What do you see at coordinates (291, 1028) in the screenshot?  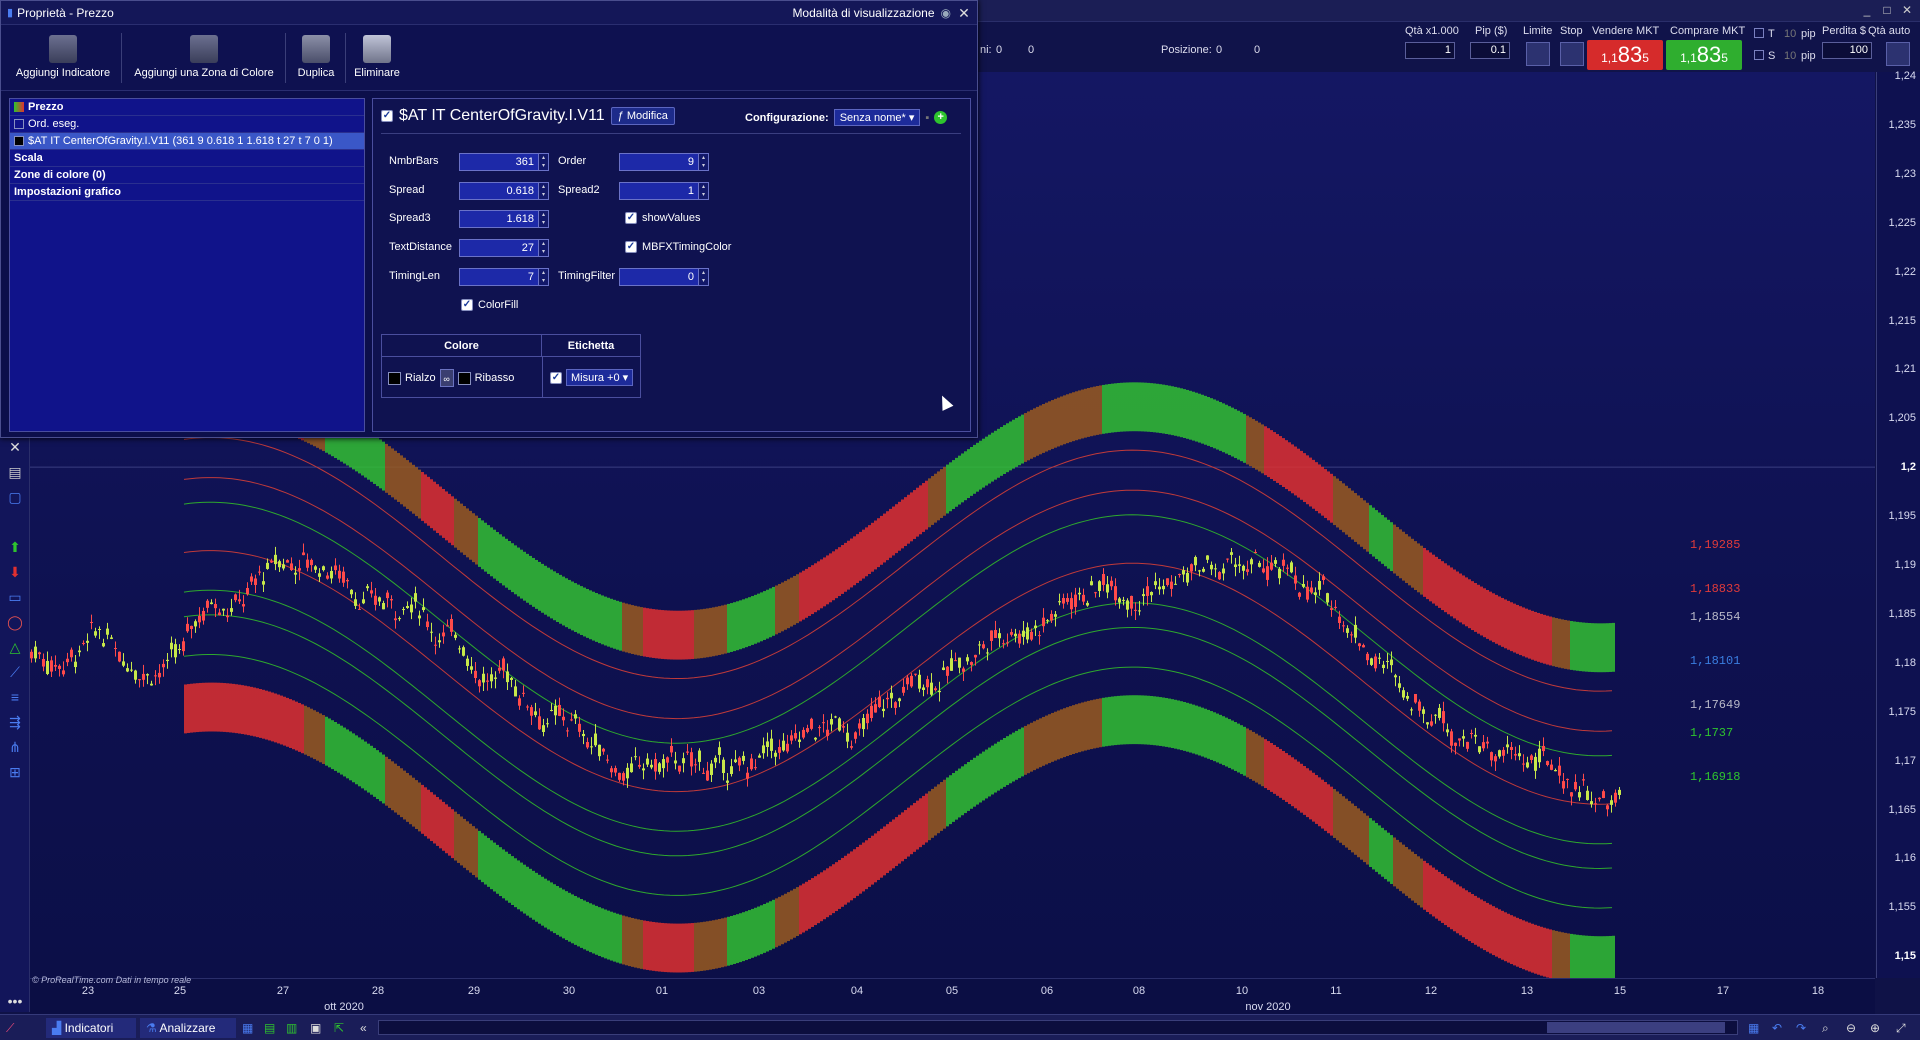 I see `grid-icon: ▥` at bounding box center [291, 1028].